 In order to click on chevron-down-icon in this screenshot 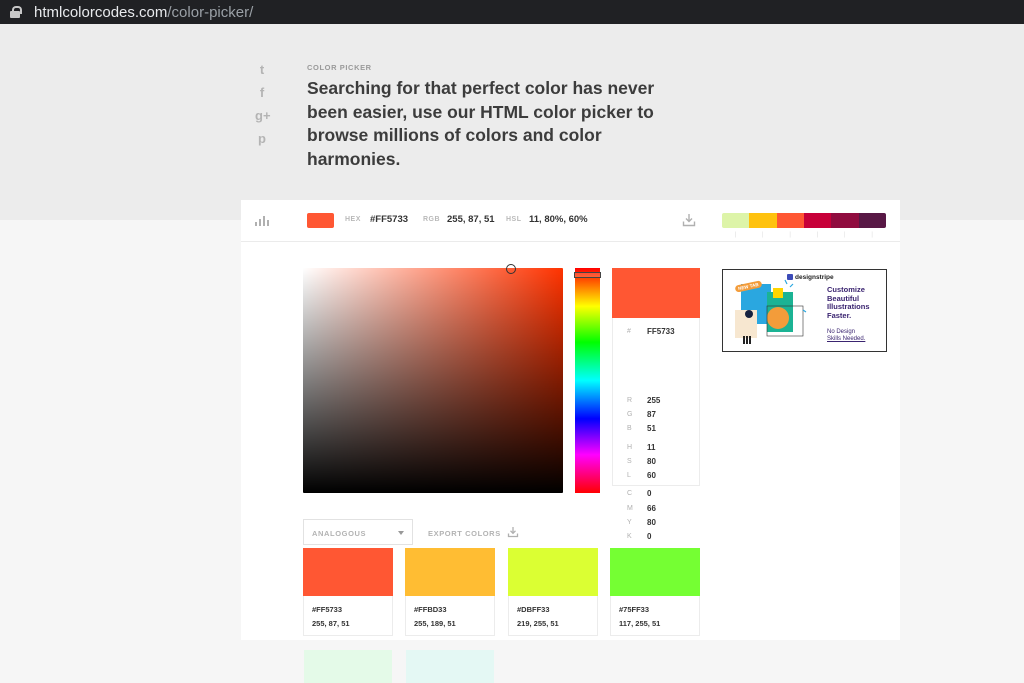, I will do `click(401, 533)`.